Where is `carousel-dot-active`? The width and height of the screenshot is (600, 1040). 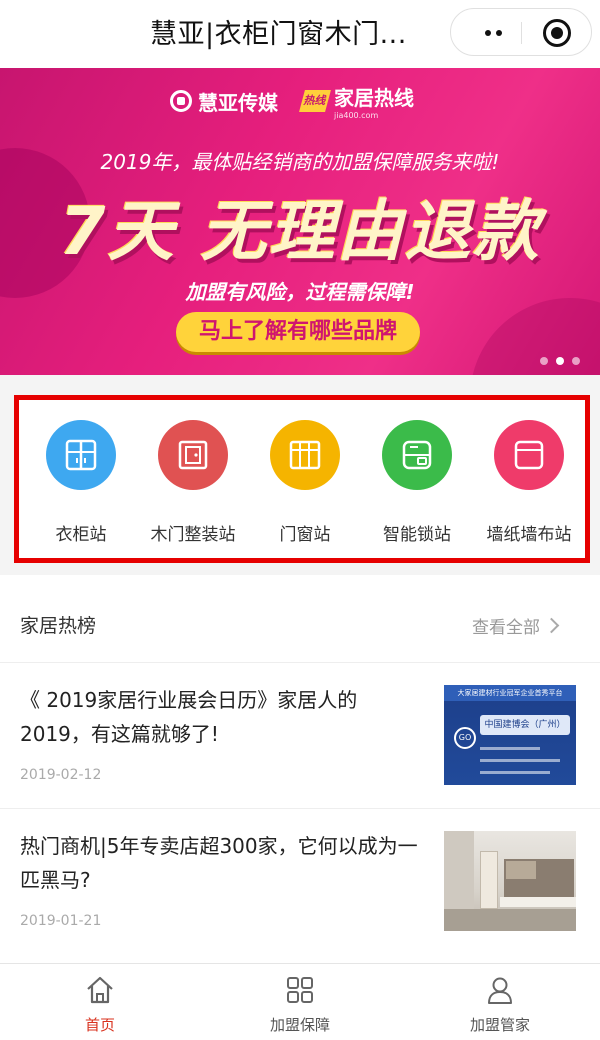 carousel-dot-active is located at coordinates (560, 361).